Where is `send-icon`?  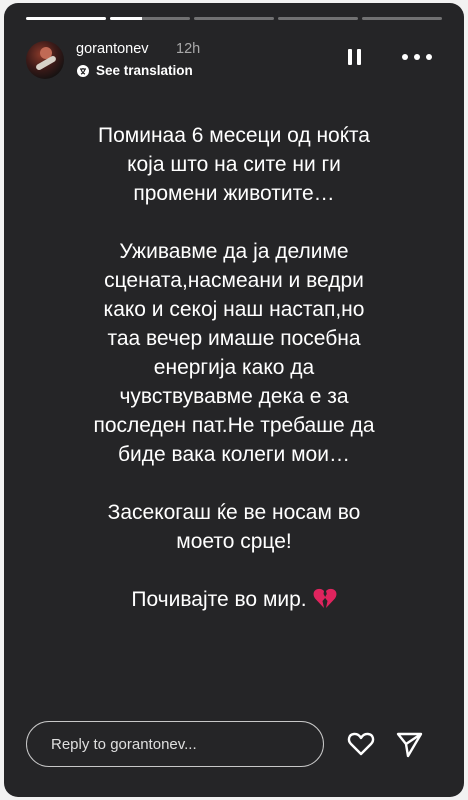
send-icon is located at coordinates (409, 744).